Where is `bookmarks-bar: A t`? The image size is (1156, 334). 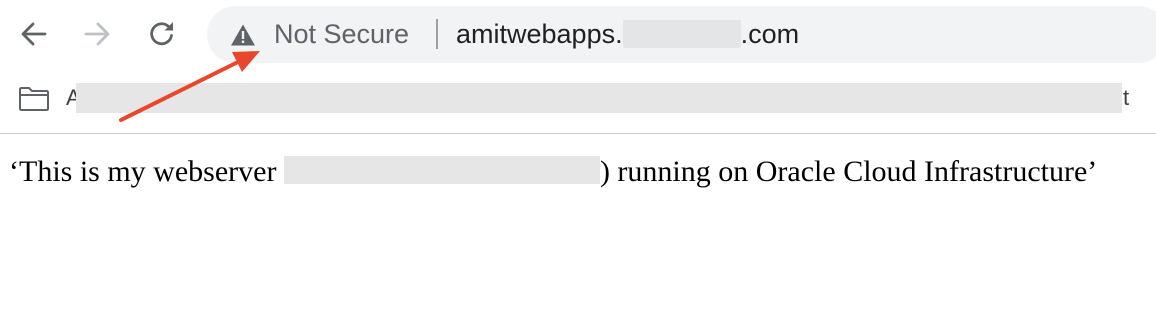
bookmarks-bar: A t is located at coordinates (578, 98).